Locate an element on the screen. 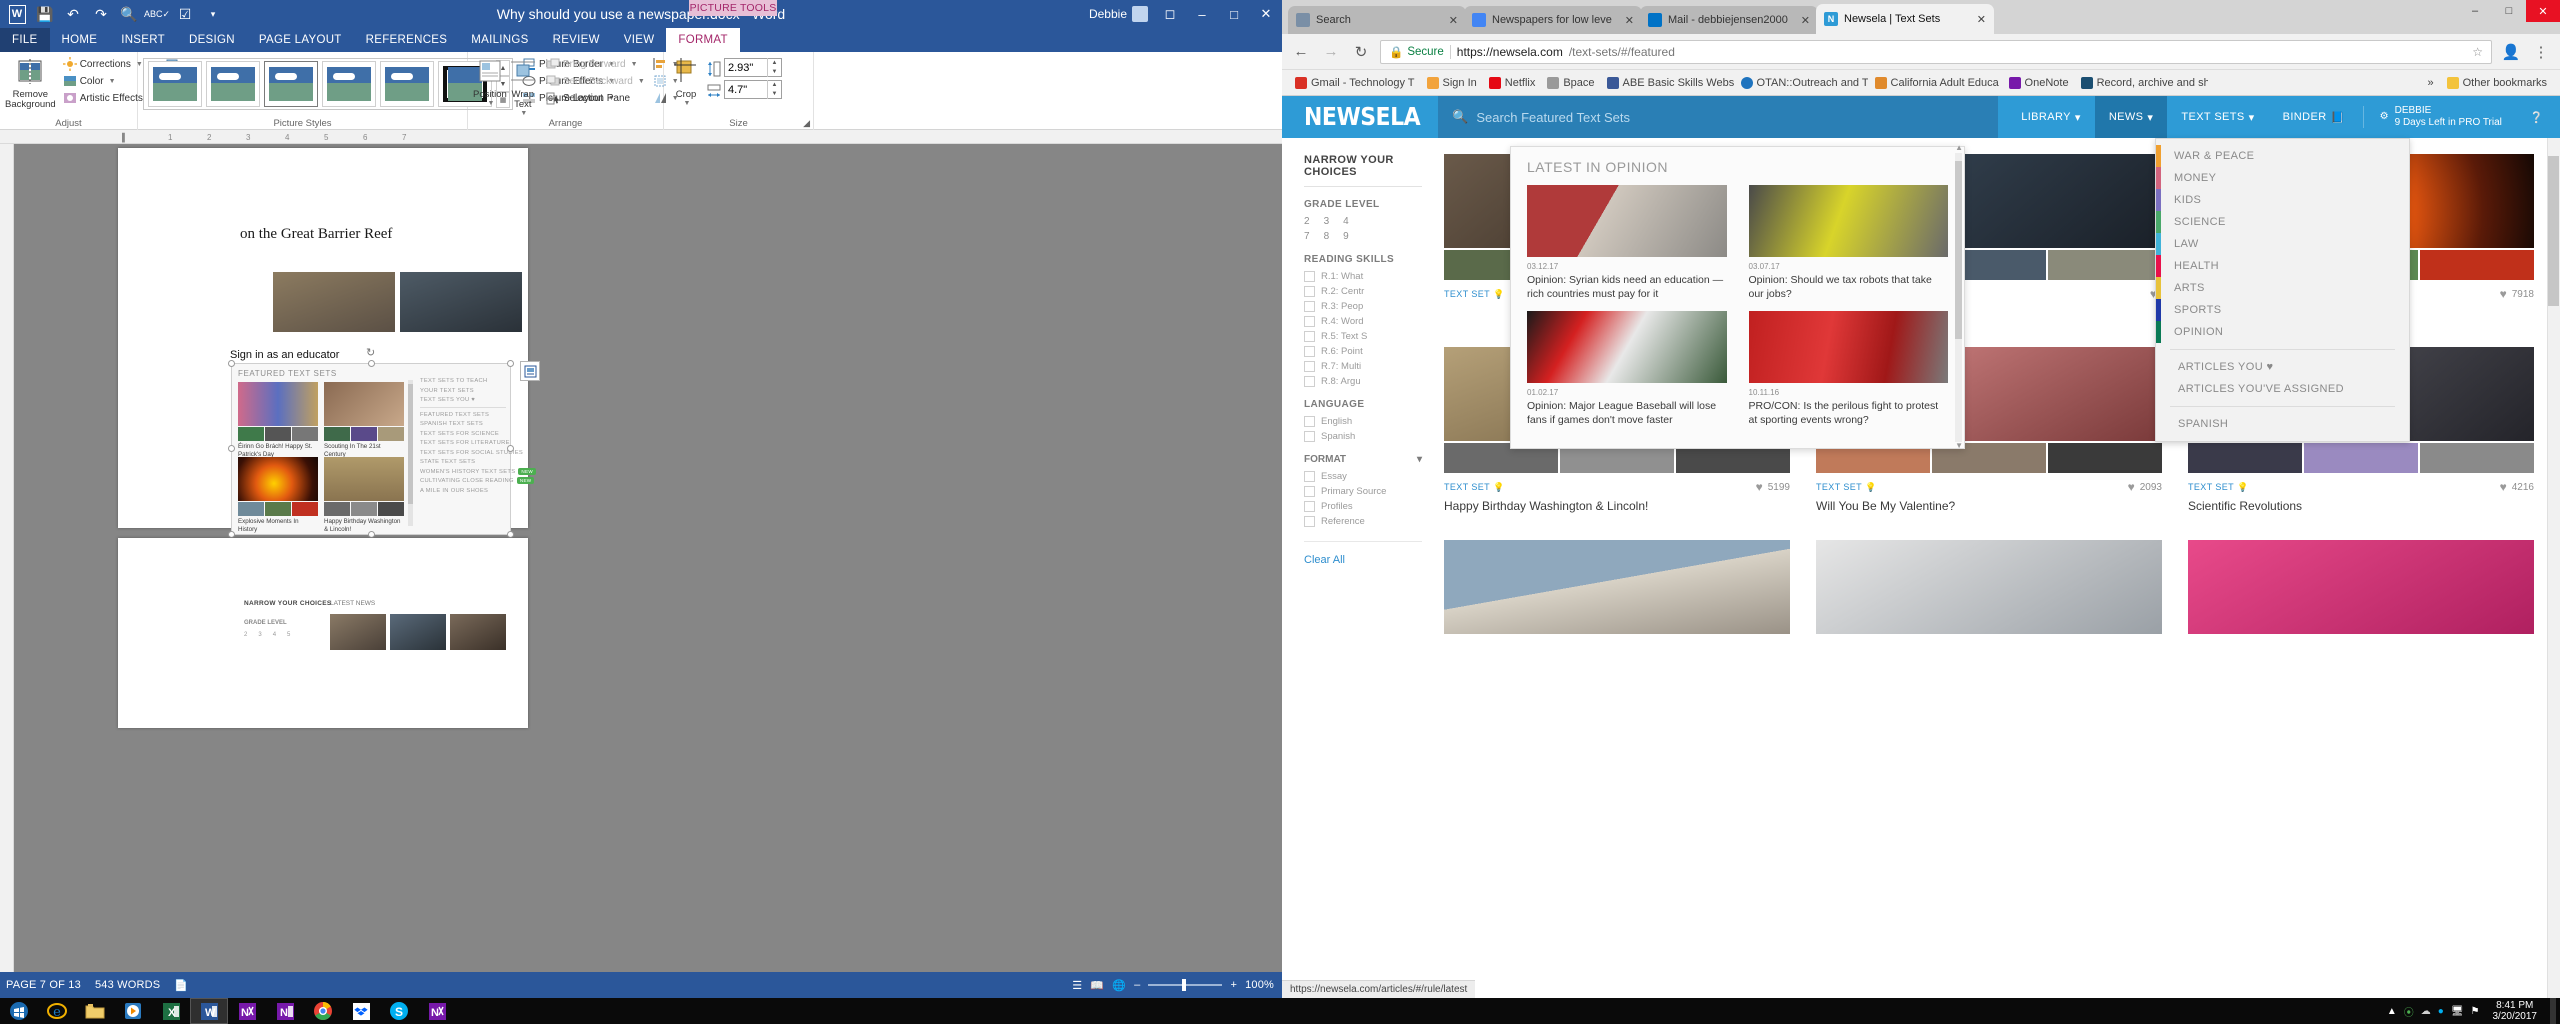 The height and width of the screenshot is (1024, 2560). latest-panel-scroll-thumb is located at coordinates (1958, 250).